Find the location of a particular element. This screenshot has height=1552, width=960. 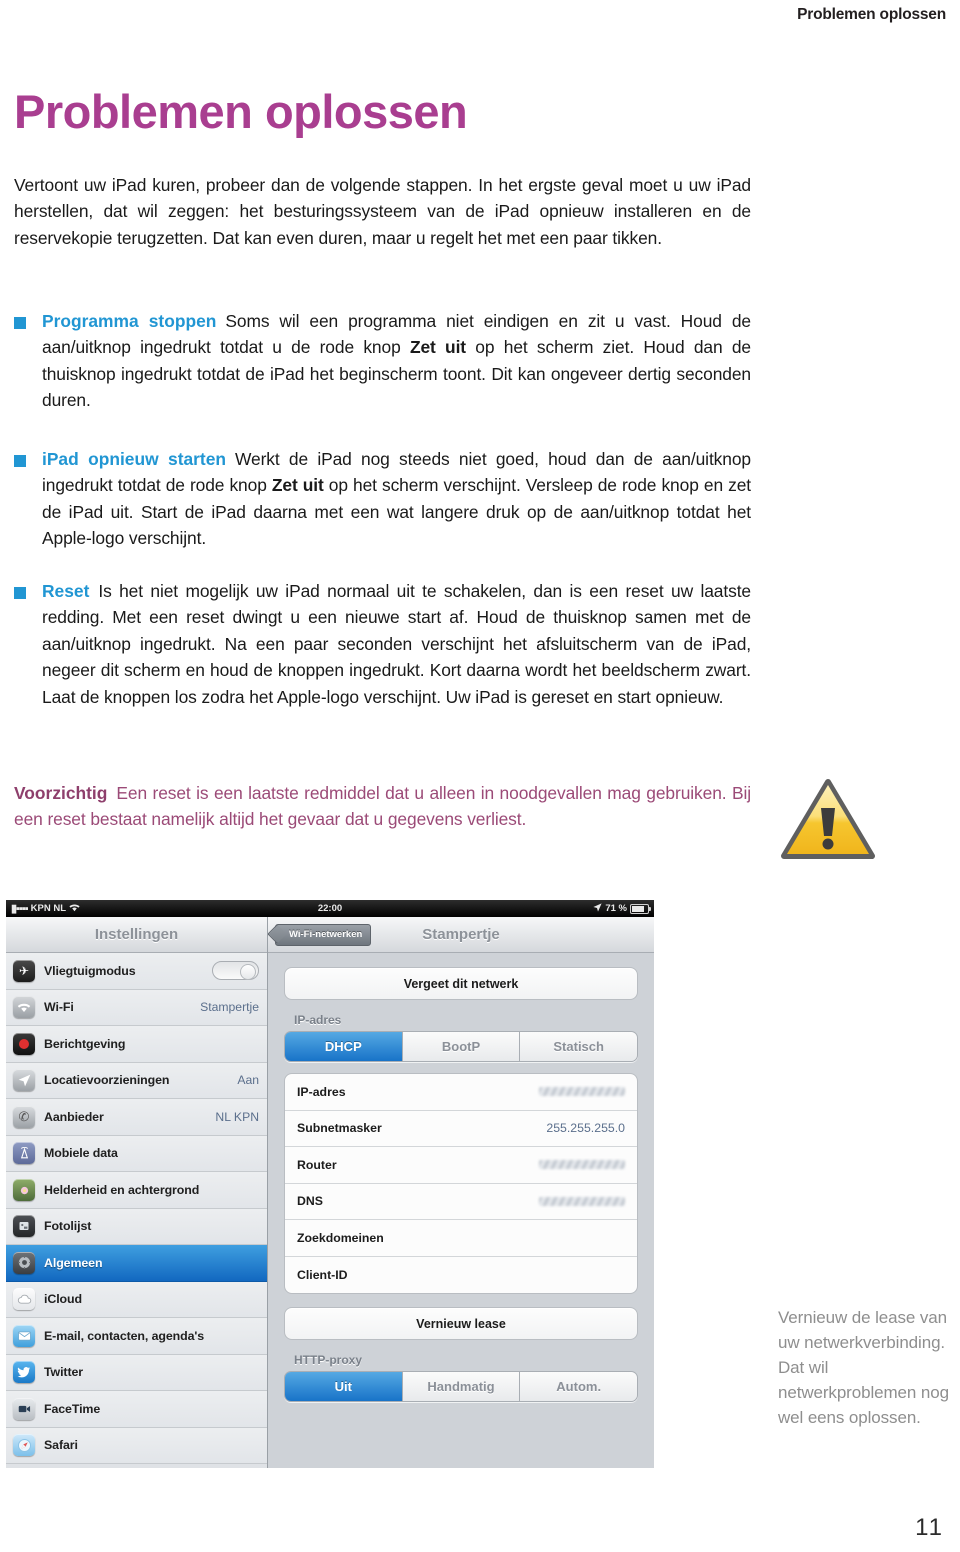

sidebar-item-label: E-mail, contacten, agenda's is located at coordinates (124, 1335).